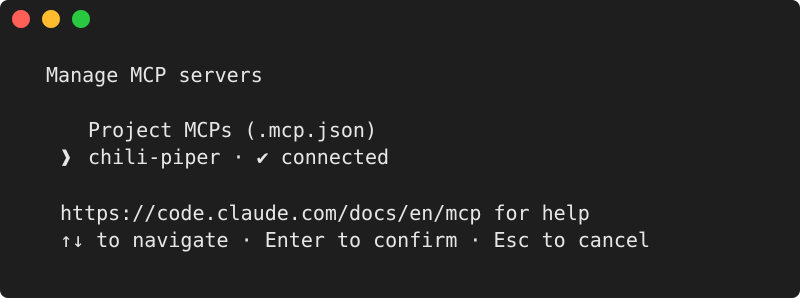  Describe the element at coordinates (262, 157) in the screenshot. I see `check-icon: ✔` at that location.